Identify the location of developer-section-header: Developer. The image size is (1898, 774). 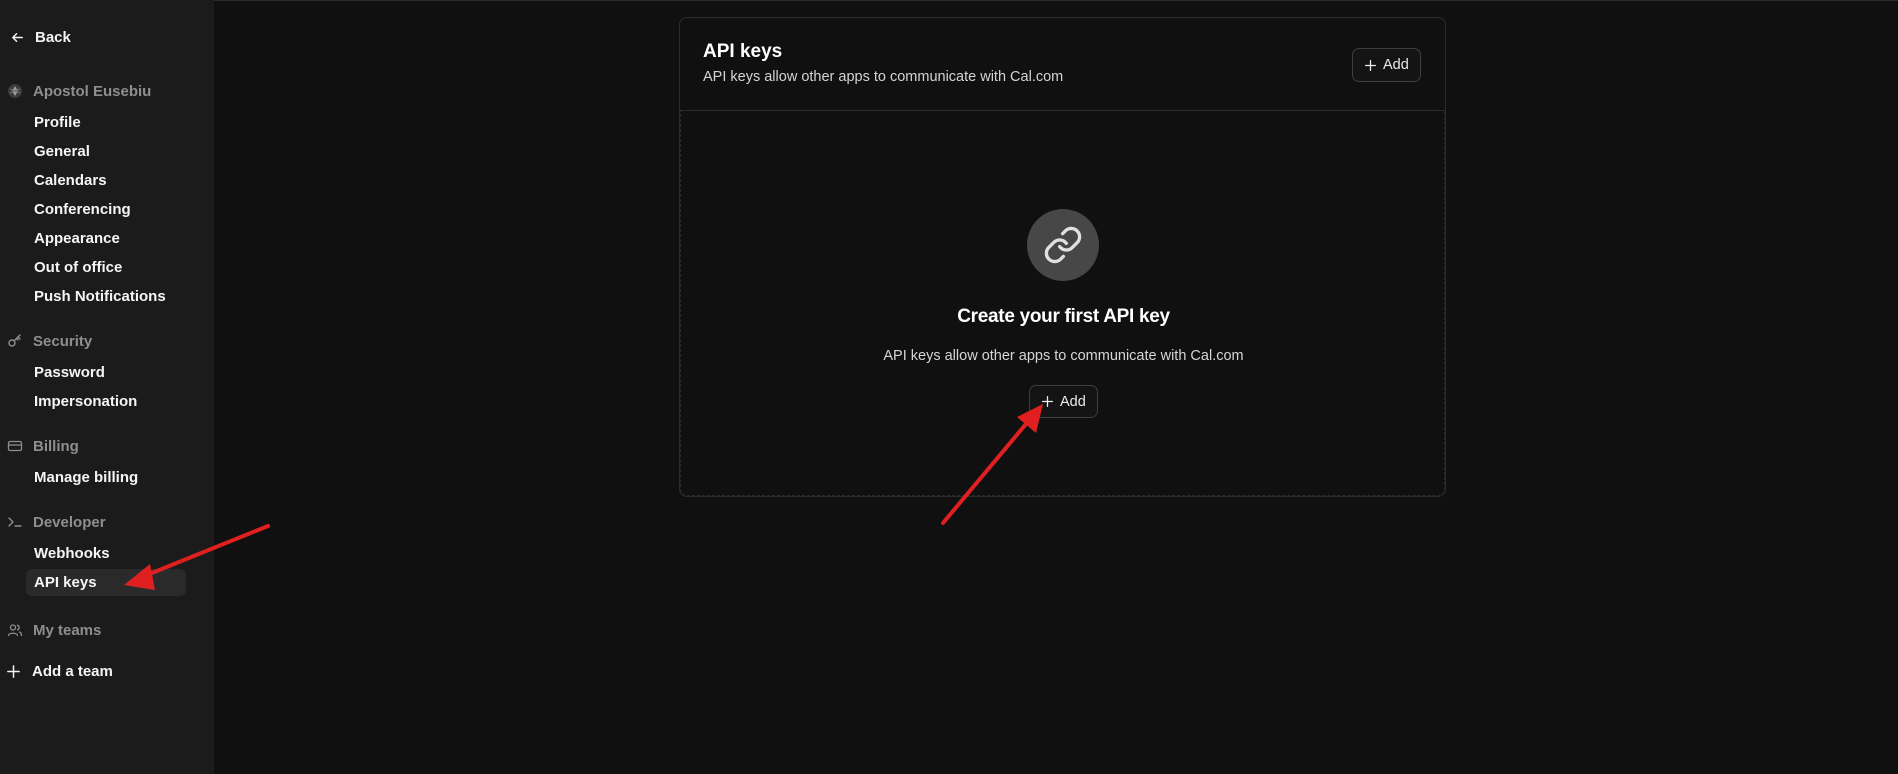
(56, 522).